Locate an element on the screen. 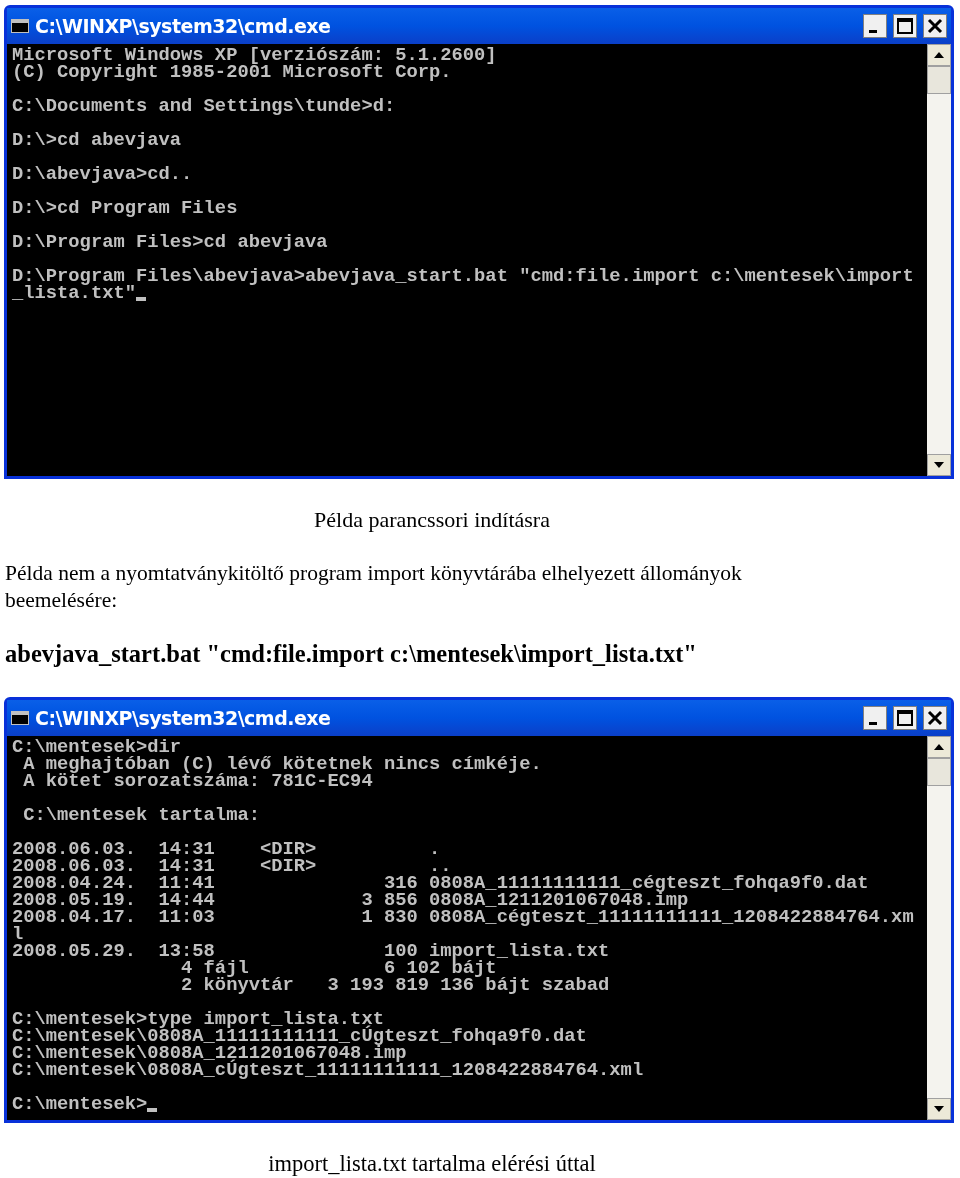 The height and width of the screenshot is (1178, 960). paragraph: Példa nem a nyomtatványkitöltő program import könyvtárába elhelyezett állományok beemelésére: is located at coordinates (374, 587).